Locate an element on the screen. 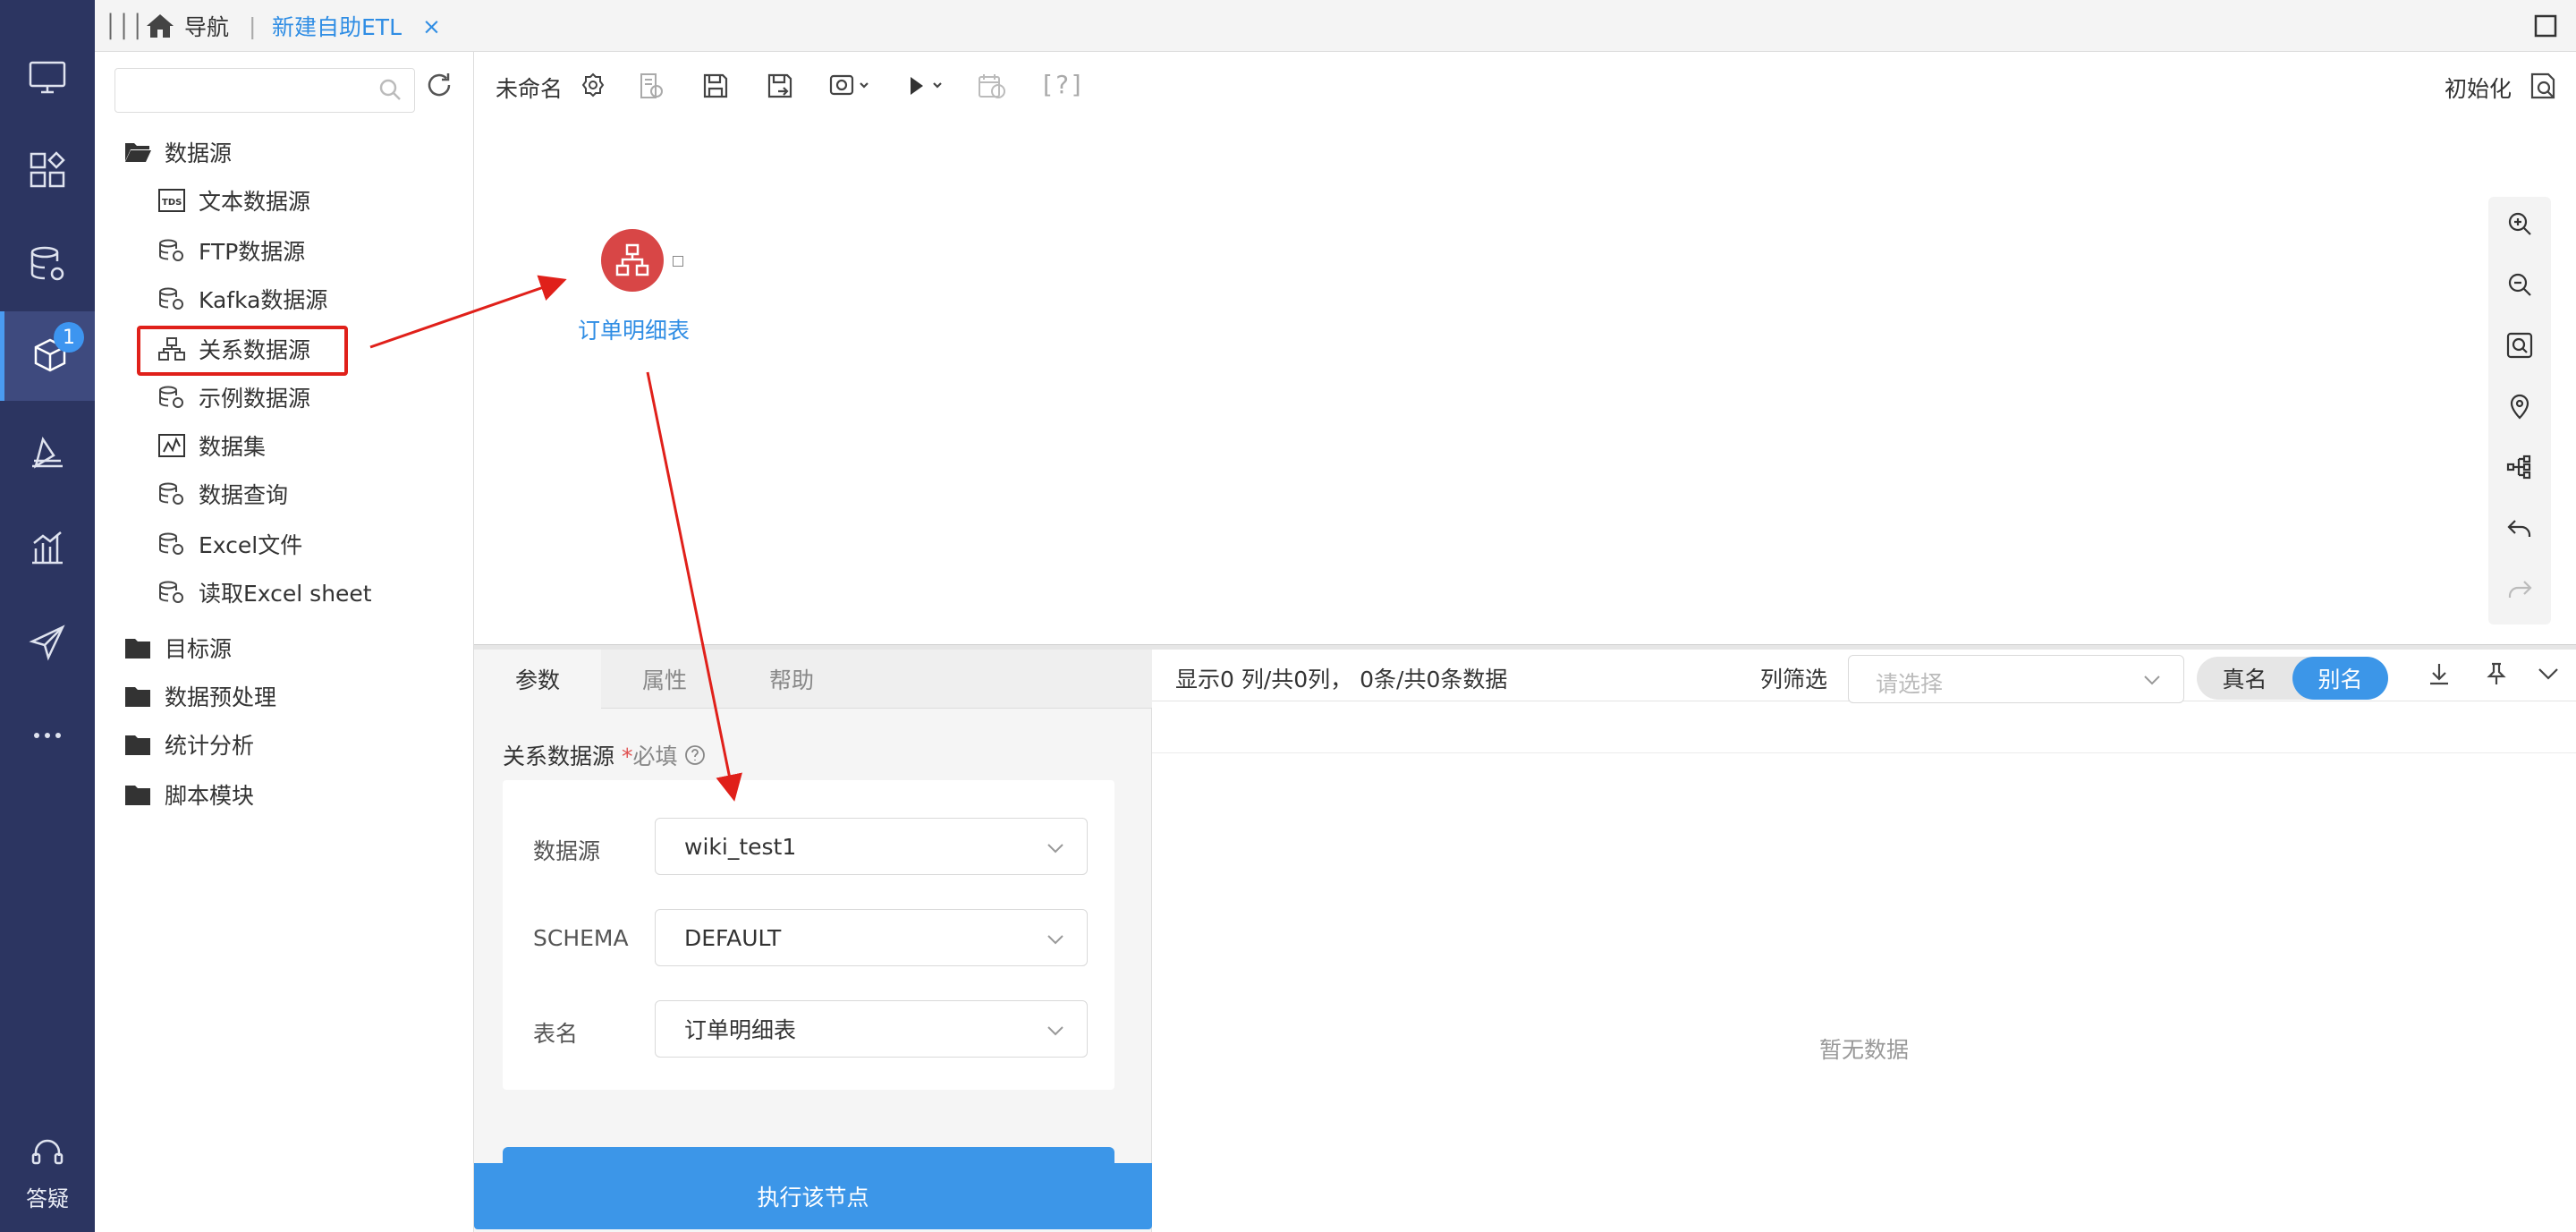 The height and width of the screenshot is (1232, 2576). tree-item-excel-sheet: 读取Excel sheet is located at coordinates (264, 593).